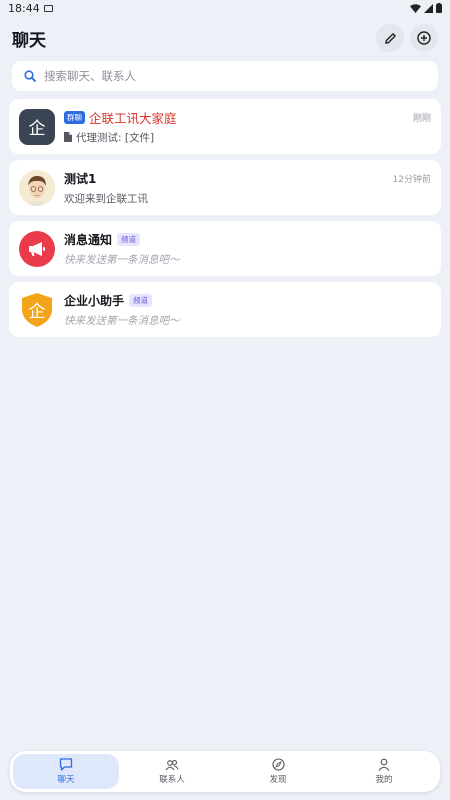  I want to click on user-avatar-icon, so click(37, 187).